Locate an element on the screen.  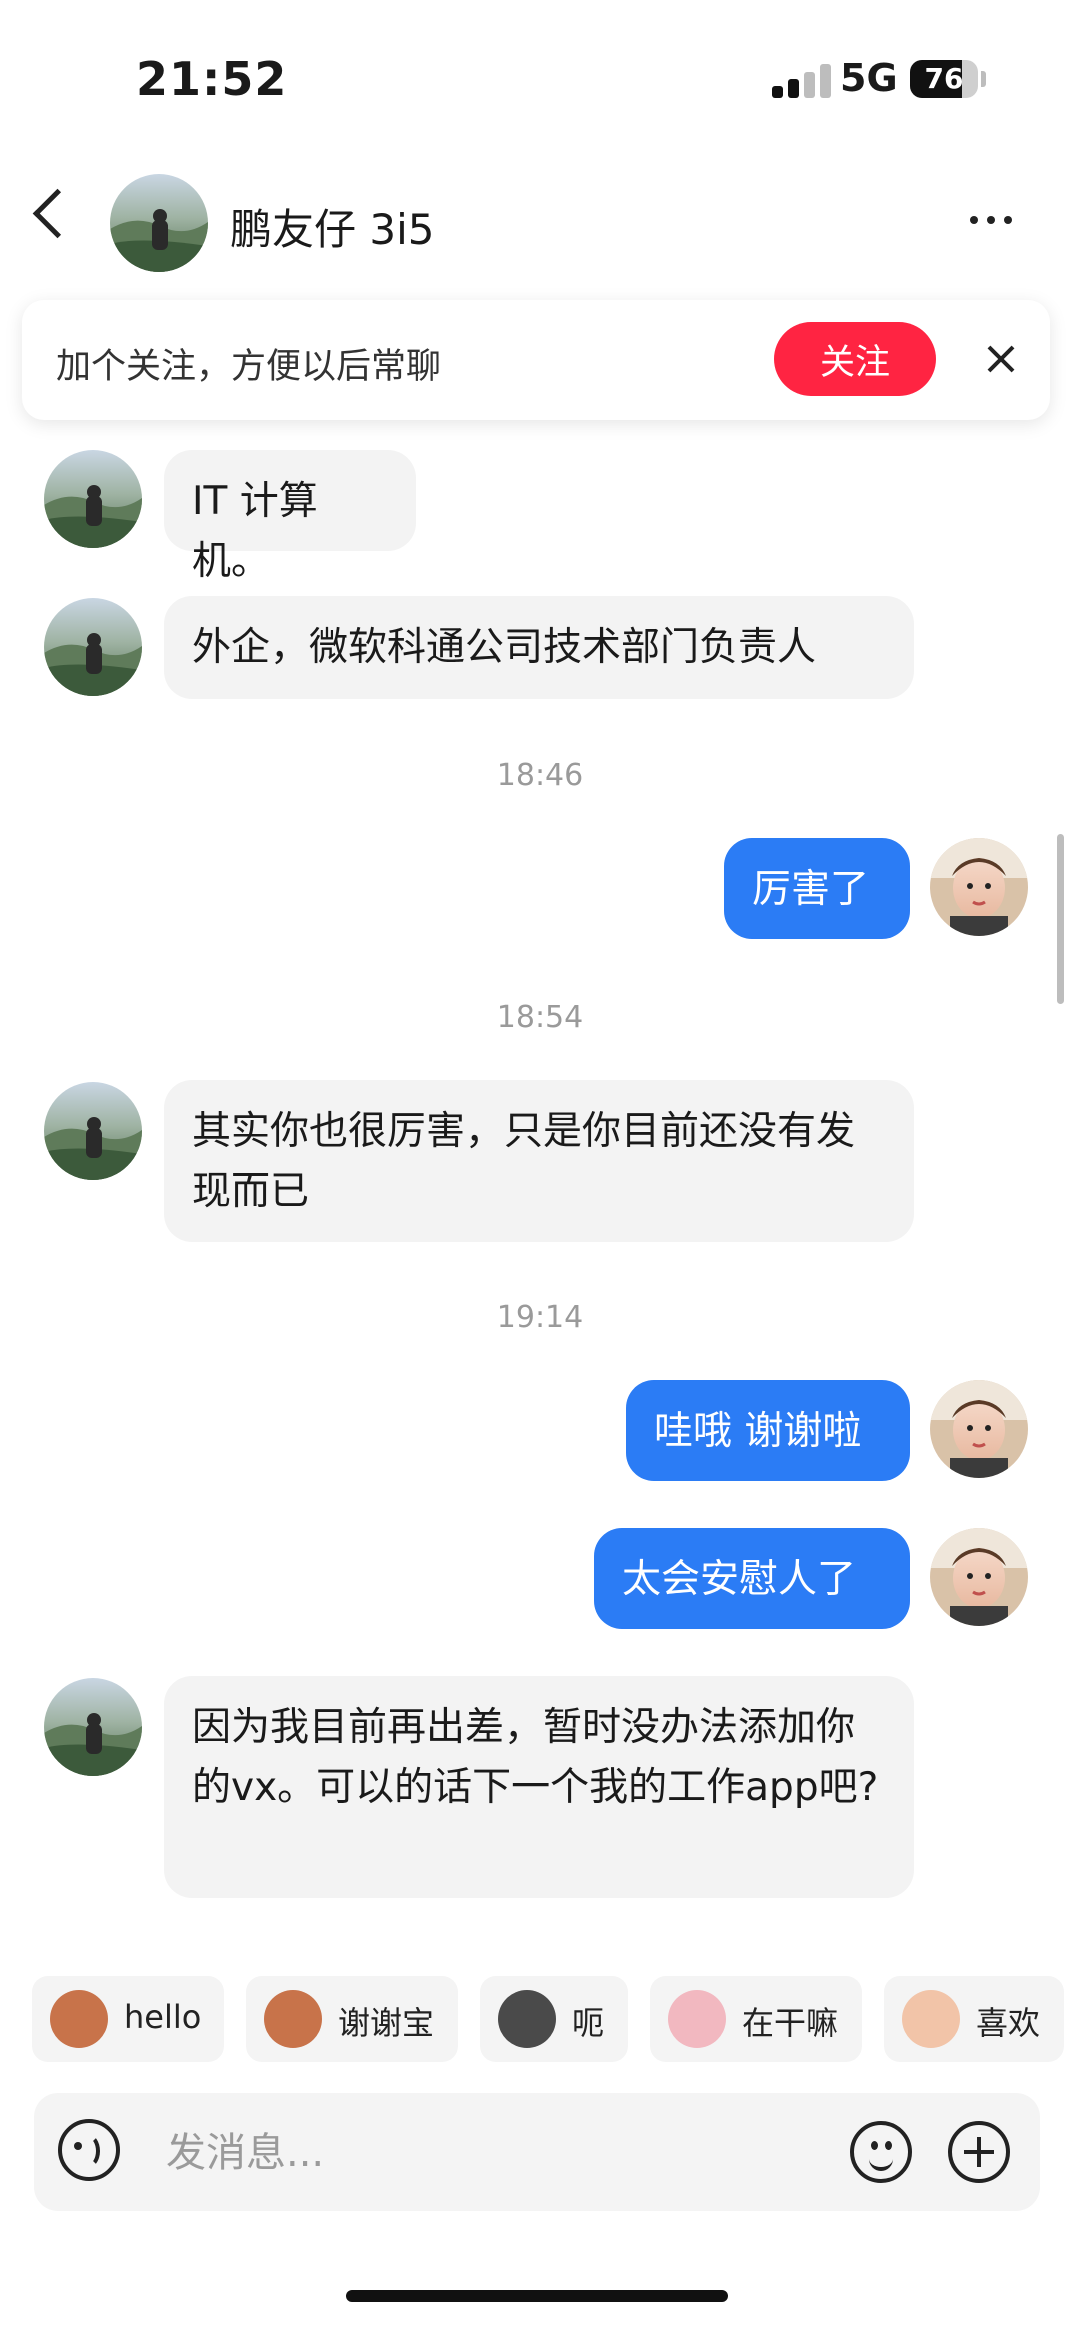
incoming-message-bubble: IT 计算机。 is located at coordinates (290, 517).